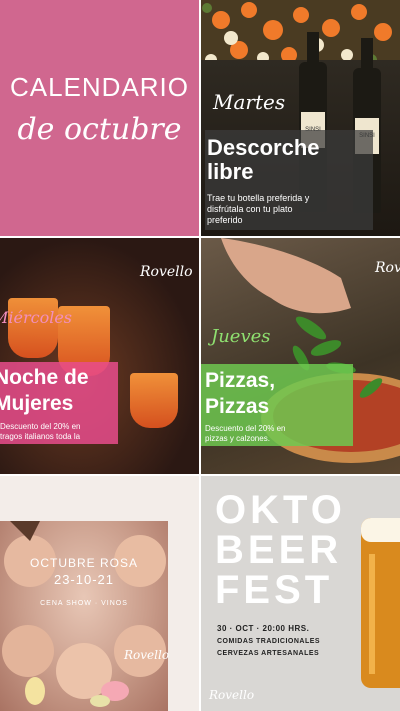  What do you see at coordinates (44, 390) in the screenshot?
I see `event-title: Noche de Mujeres` at bounding box center [44, 390].